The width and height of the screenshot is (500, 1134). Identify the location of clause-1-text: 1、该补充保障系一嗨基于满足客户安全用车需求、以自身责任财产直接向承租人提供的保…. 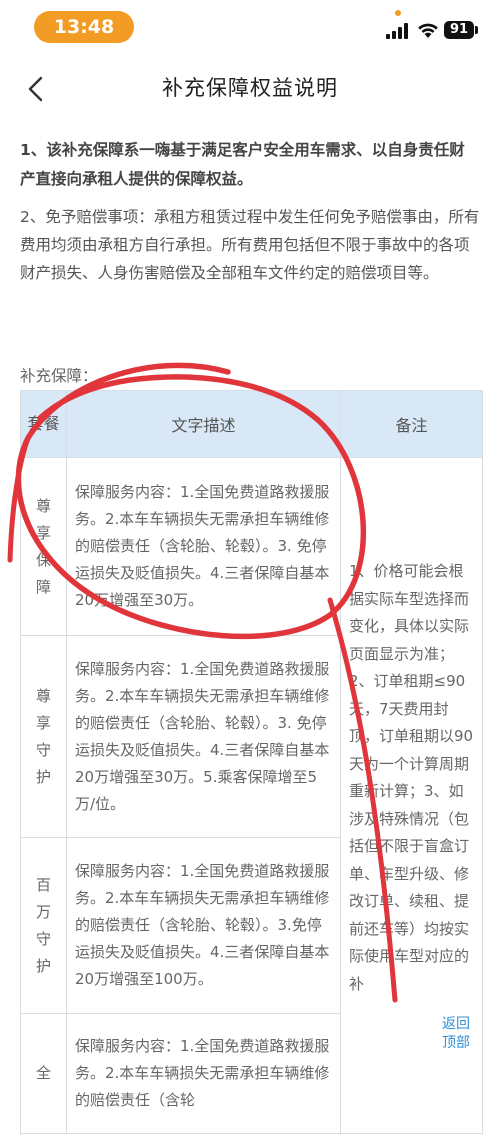
(242, 164).